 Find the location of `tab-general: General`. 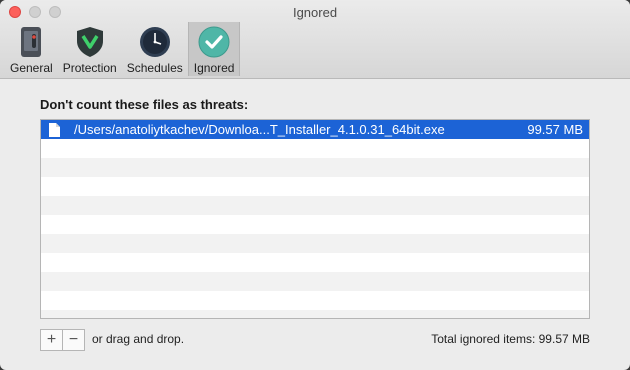

tab-general: General is located at coordinates (31, 49).